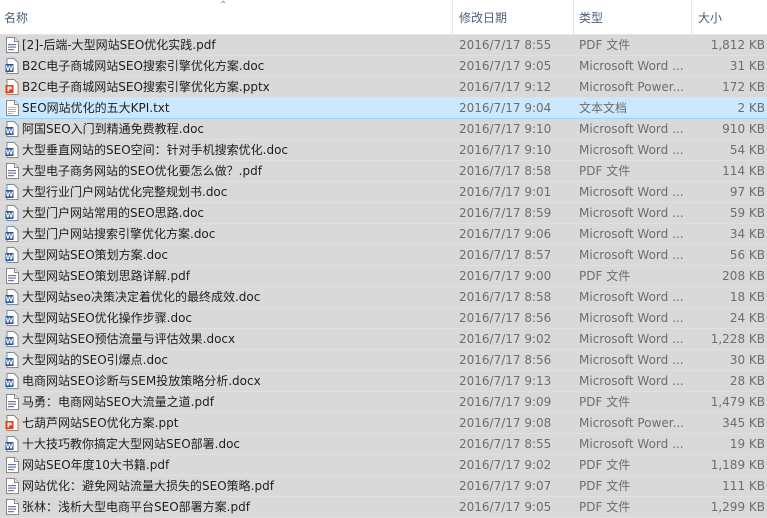 Image resolution: width=767 pixels, height=518 pixels. What do you see at coordinates (737, 465) in the screenshot?
I see `file-size: 1,189 KB` at bounding box center [737, 465].